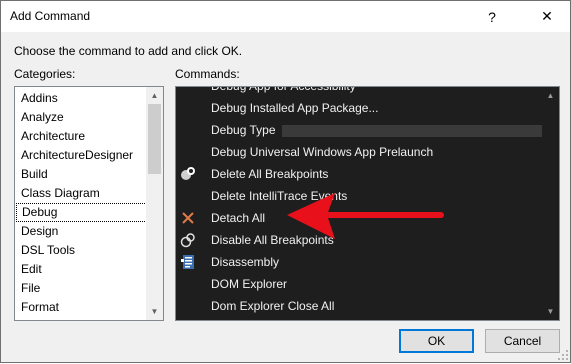  I want to click on category-item: Architecture, so click(81, 136).